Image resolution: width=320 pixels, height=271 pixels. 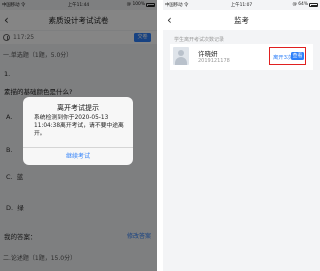 What do you see at coordinates (241, 5) in the screenshot?
I see `status-bar: 中国移动 令 上午11:07 @ 64%` at bounding box center [241, 5].